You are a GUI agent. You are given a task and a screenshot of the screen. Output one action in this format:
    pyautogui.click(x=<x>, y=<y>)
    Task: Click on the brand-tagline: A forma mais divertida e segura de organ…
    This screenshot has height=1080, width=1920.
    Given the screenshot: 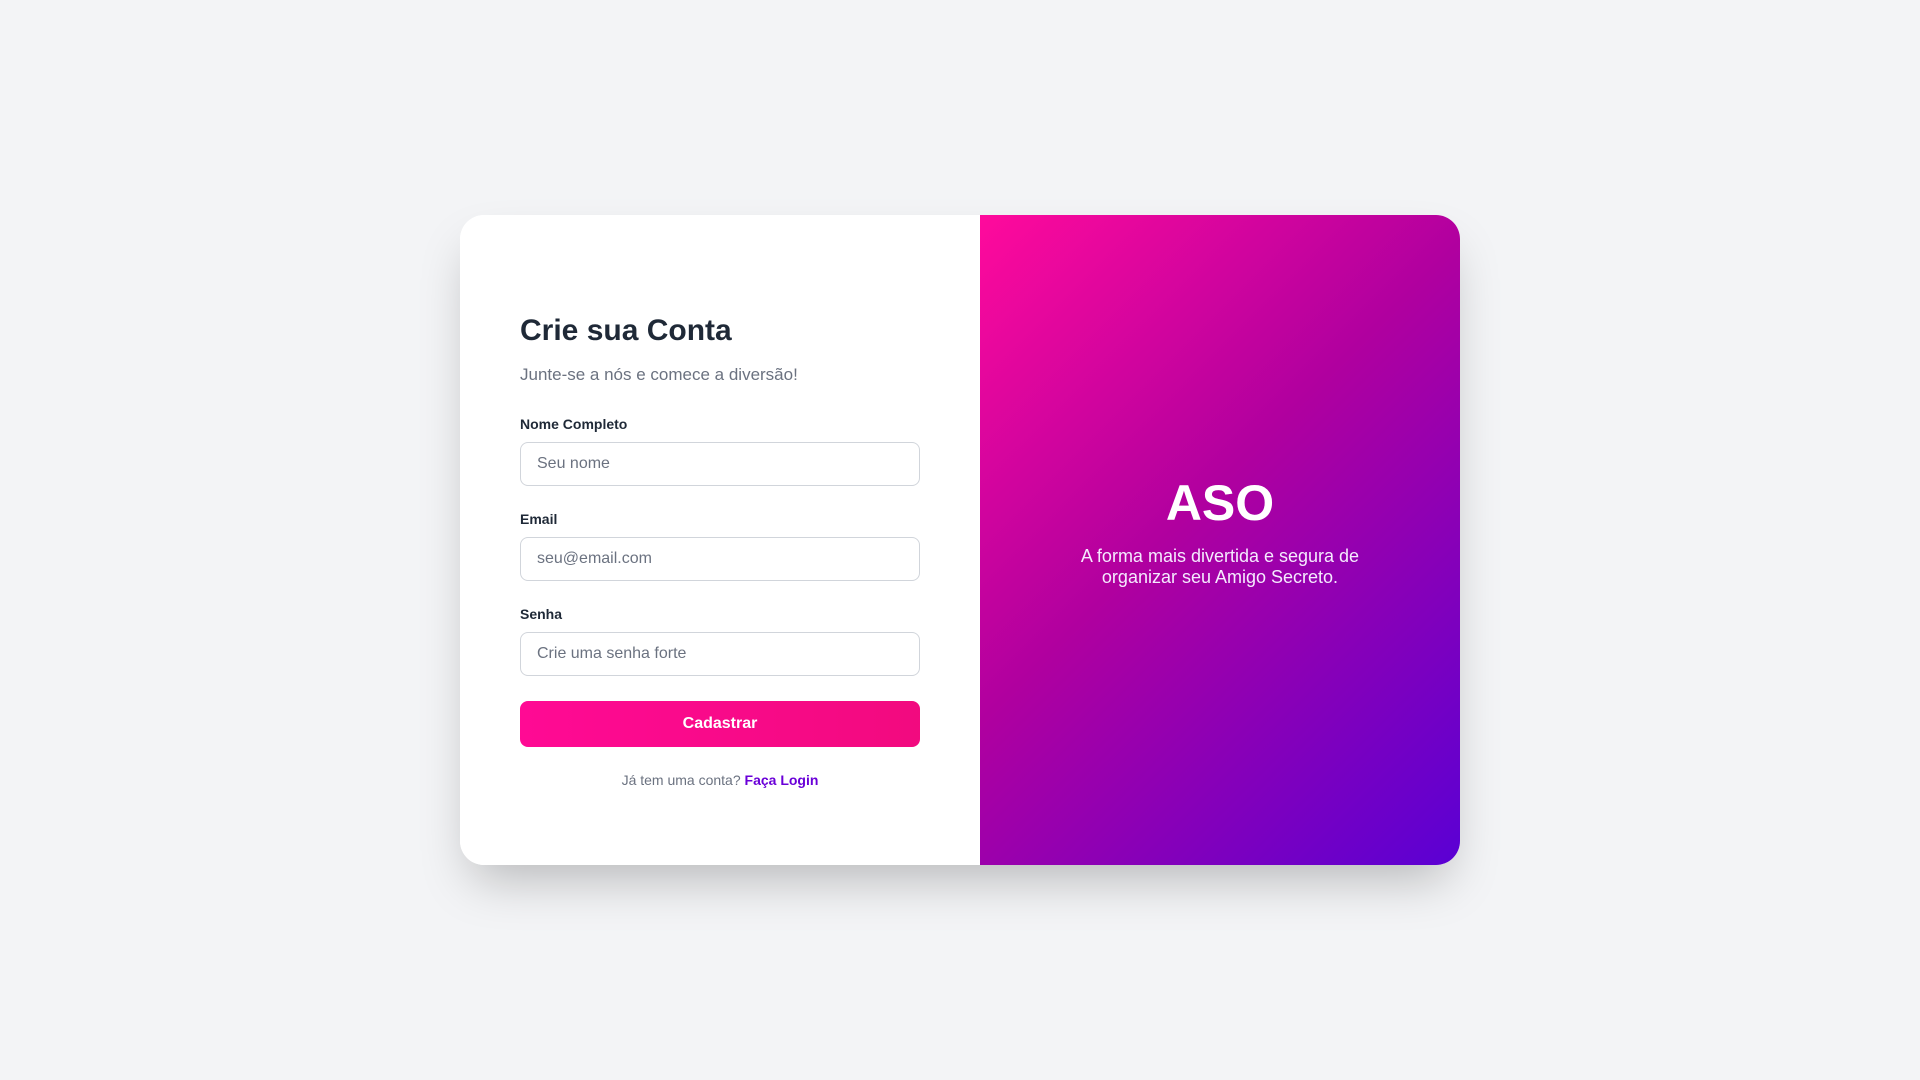 What is the action you would take?
    pyautogui.click(x=1220, y=566)
    